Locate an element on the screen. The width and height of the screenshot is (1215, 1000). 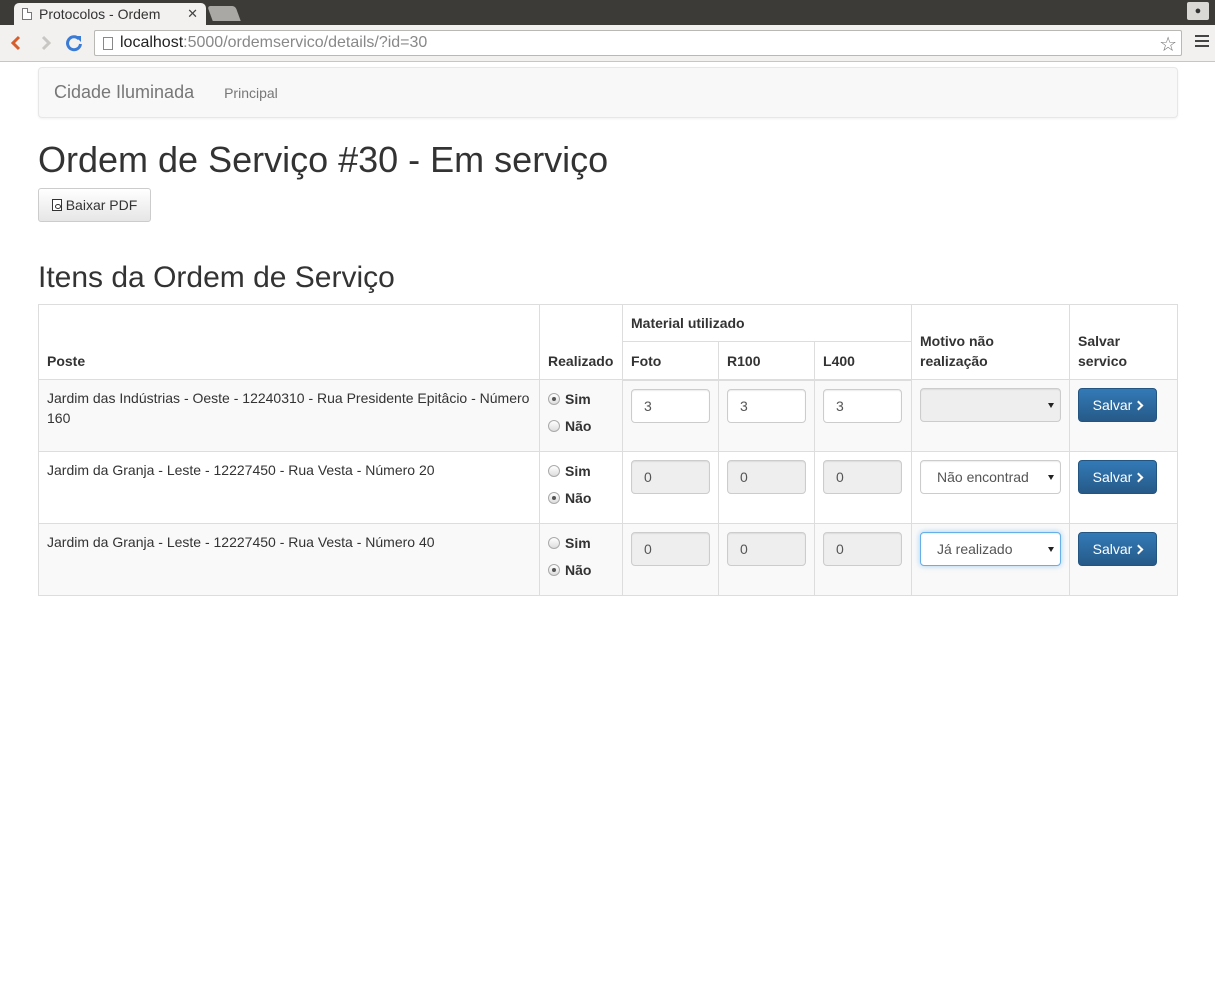
motivo-select: Já realizado is located at coordinates (990, 549).